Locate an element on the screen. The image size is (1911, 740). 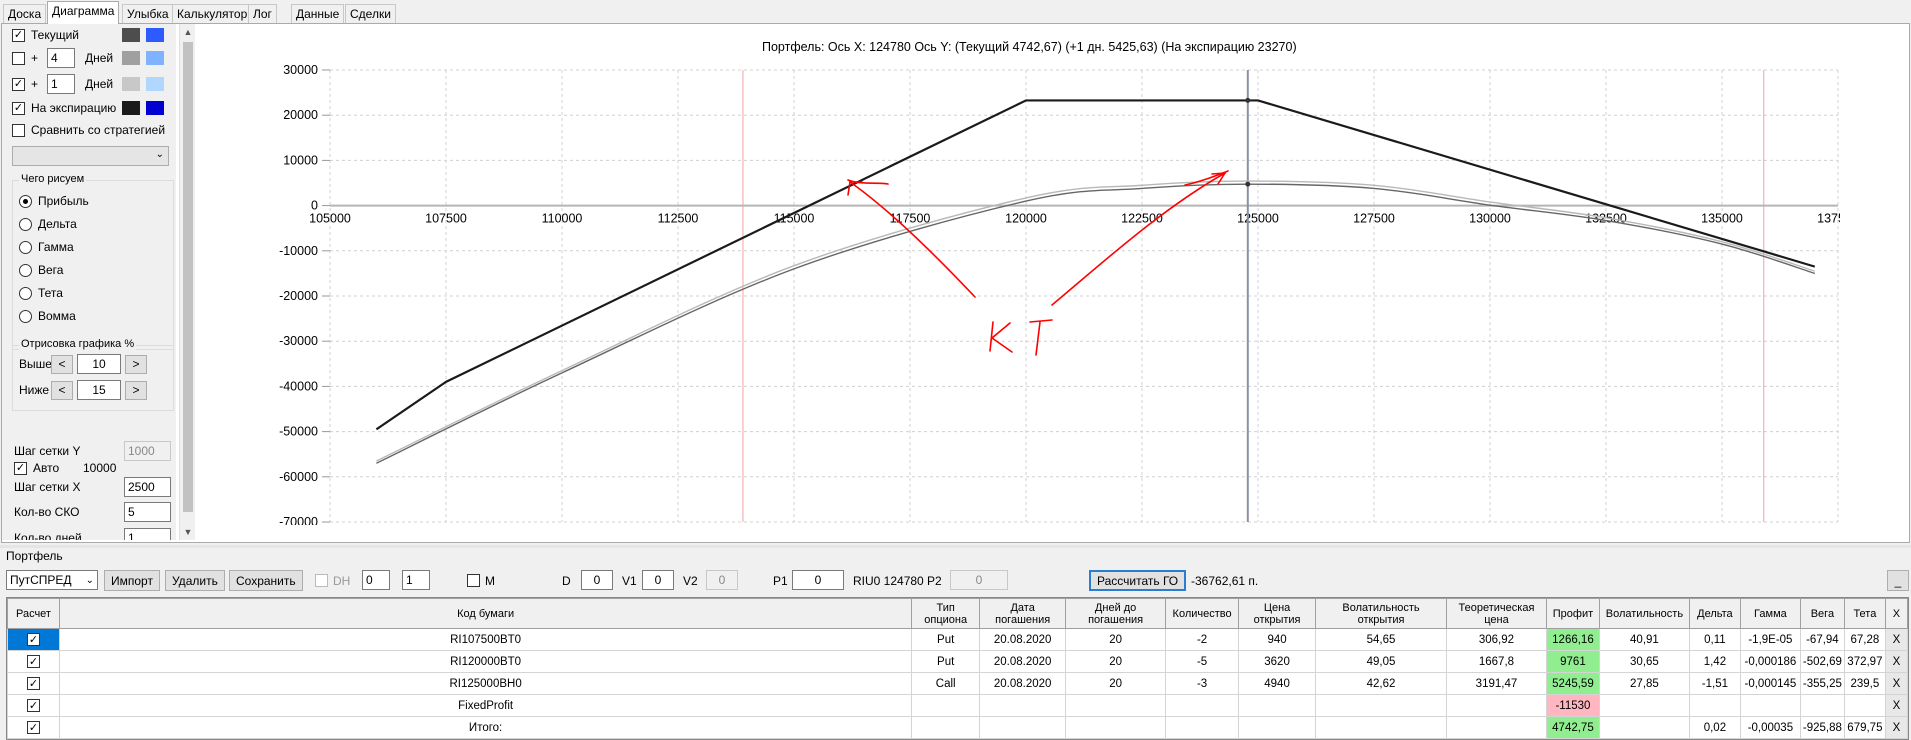
radio-gamma-dot is located at coordinates (25, 247).